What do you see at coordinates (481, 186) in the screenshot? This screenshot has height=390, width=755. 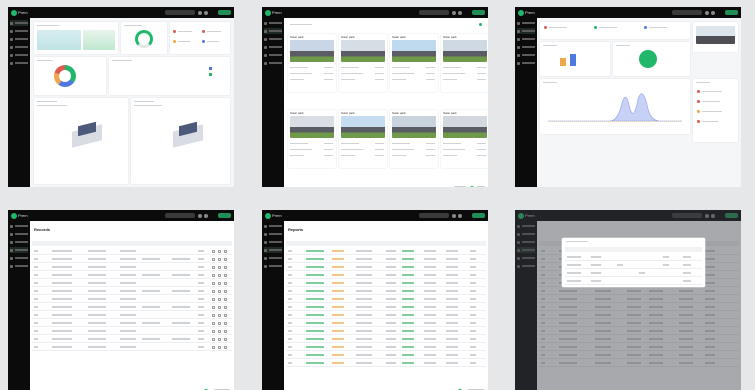 I see `pagination-next` at bounding box center [481, 186].